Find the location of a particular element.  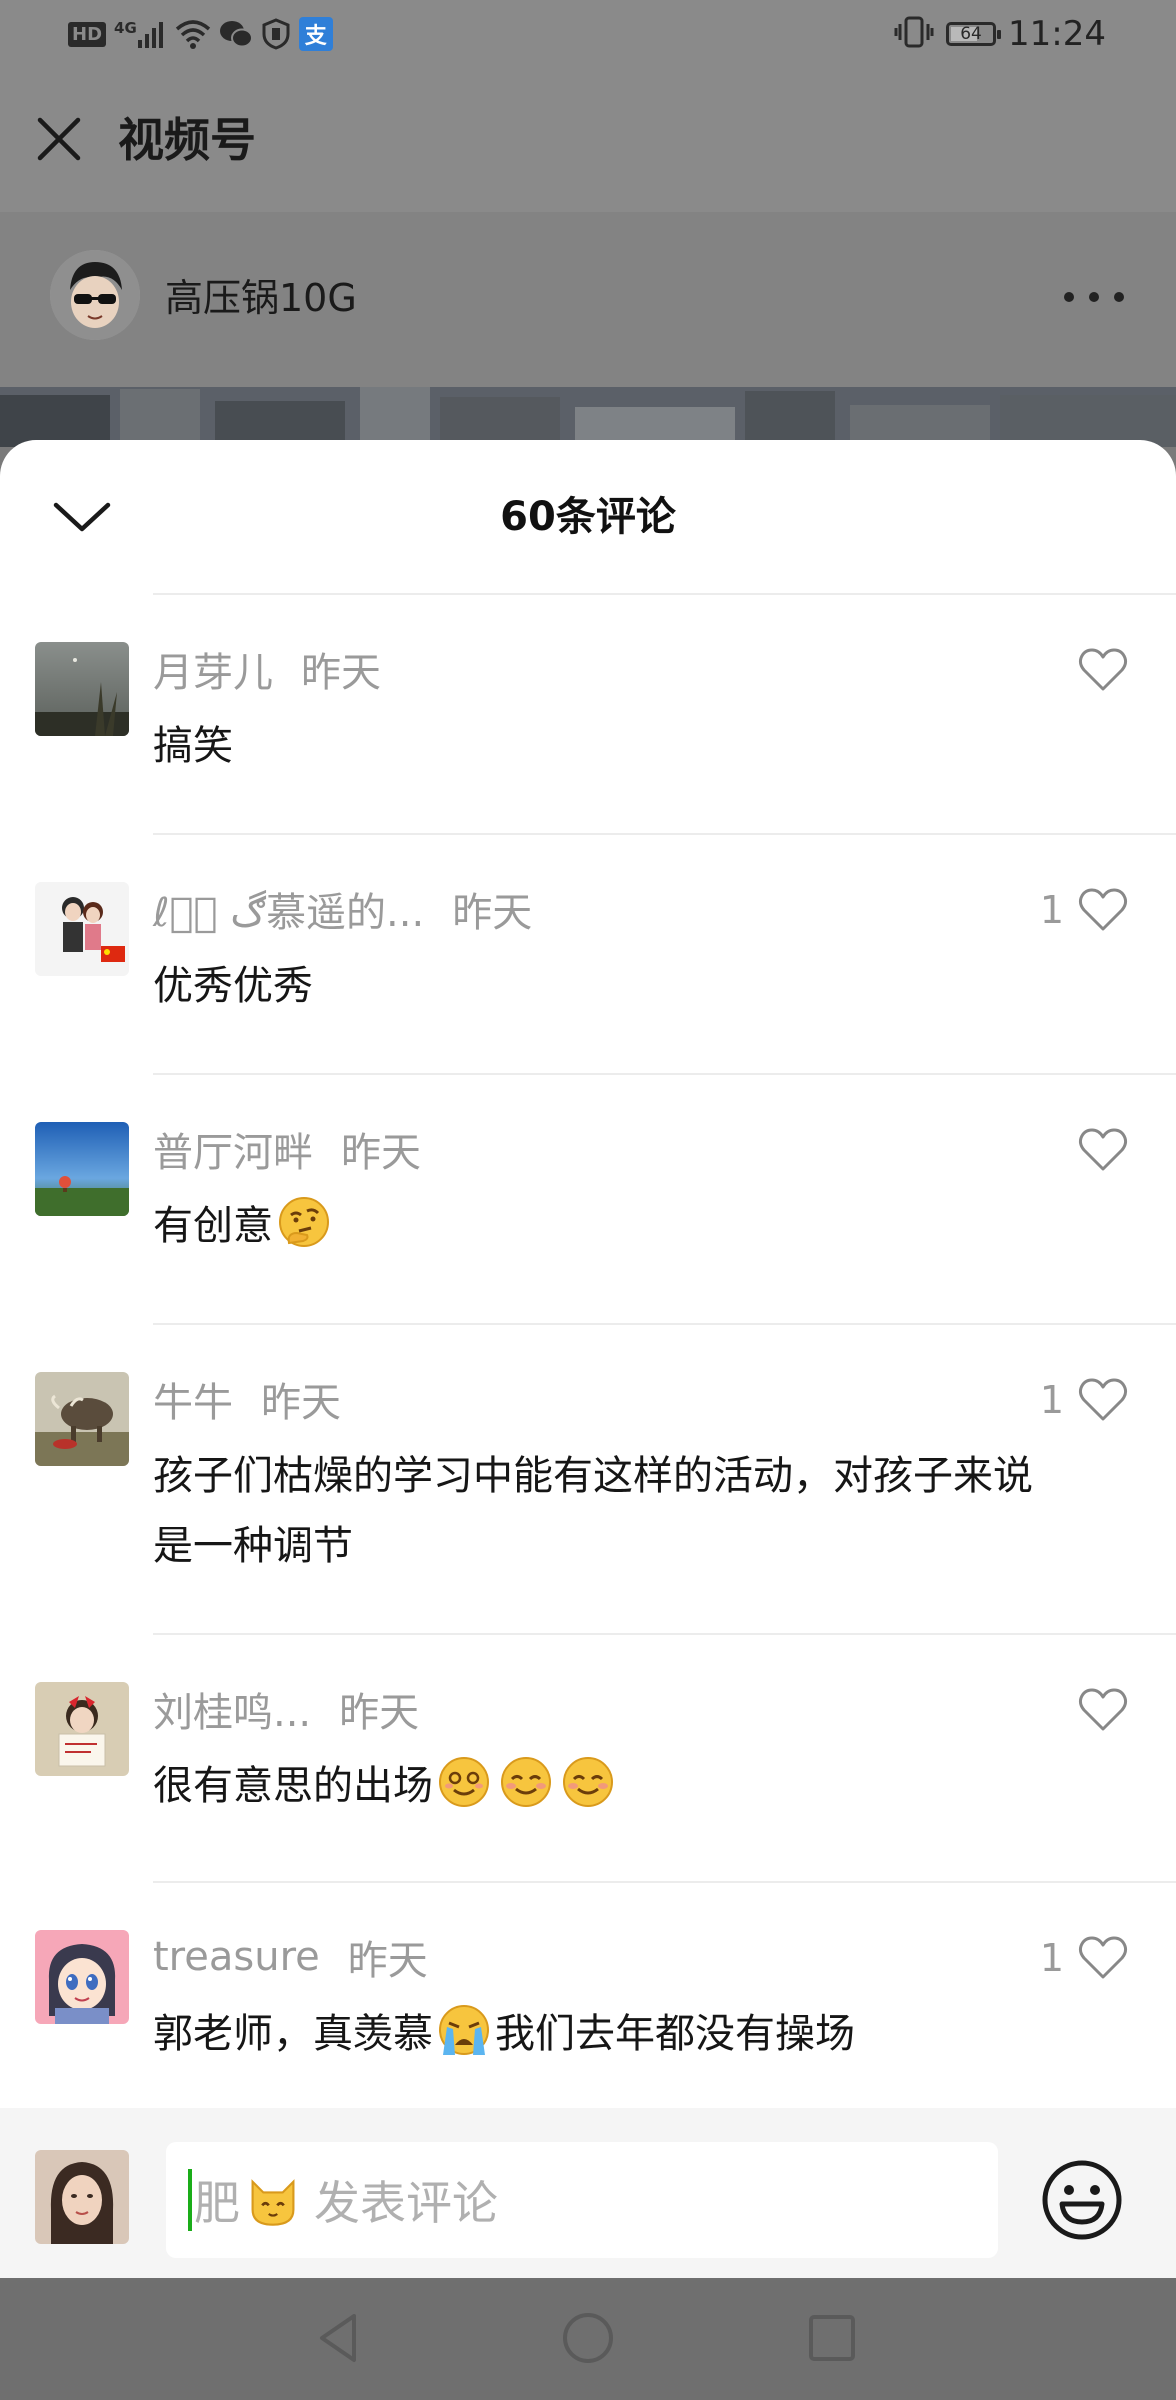

comment-input-bar: 肥 发表评论 is located at coordinates (588, 2193).